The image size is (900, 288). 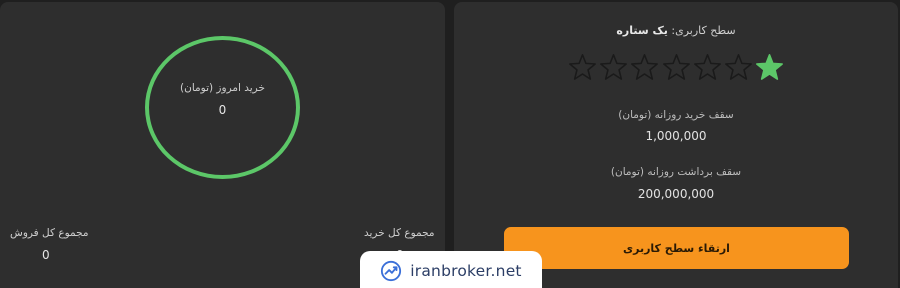 I want to click on trend-chart-icon, so click(x=391, y=271).